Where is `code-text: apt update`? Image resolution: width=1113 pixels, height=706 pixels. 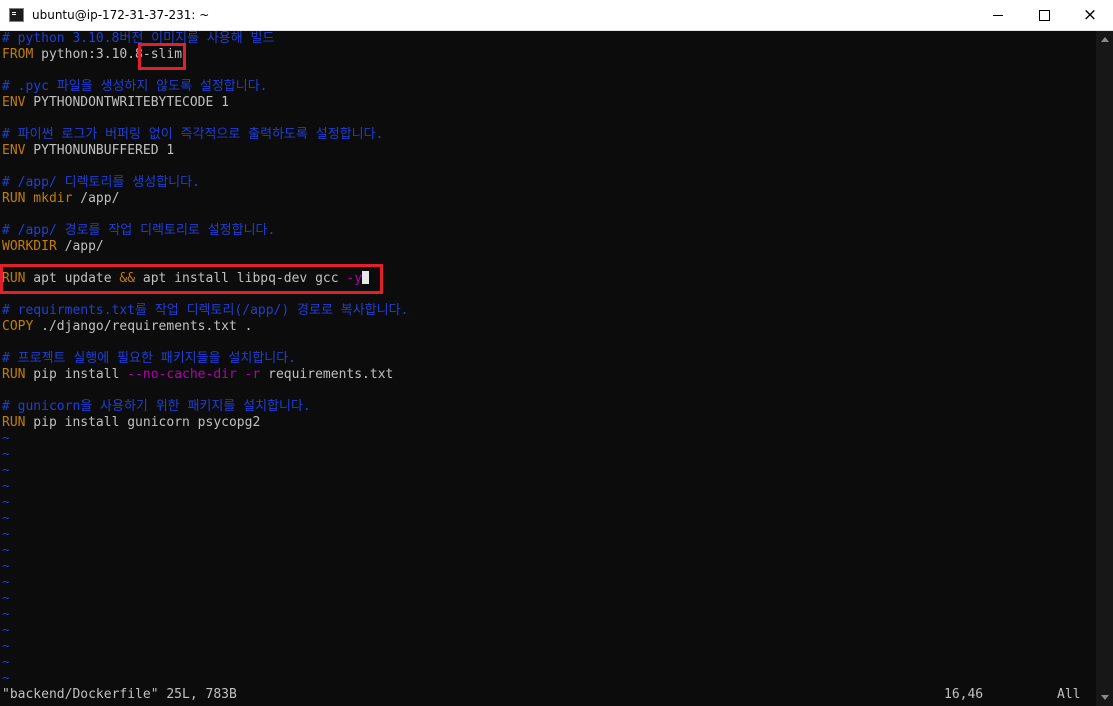 code-text: apt update is located at coordinates (72, 278).